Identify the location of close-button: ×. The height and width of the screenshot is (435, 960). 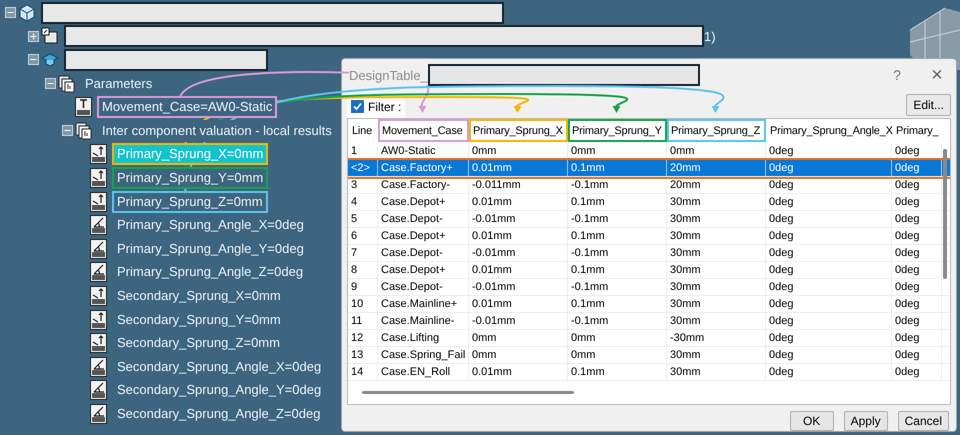
(937, 75).